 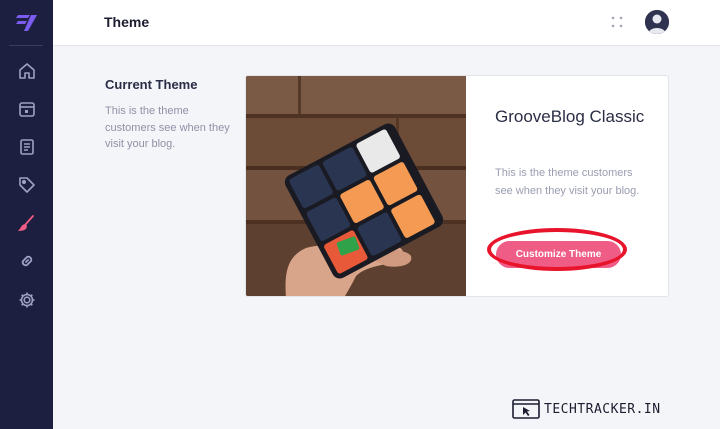 I want to click on monitor-cursor-icon, so click(x=526, y=409).